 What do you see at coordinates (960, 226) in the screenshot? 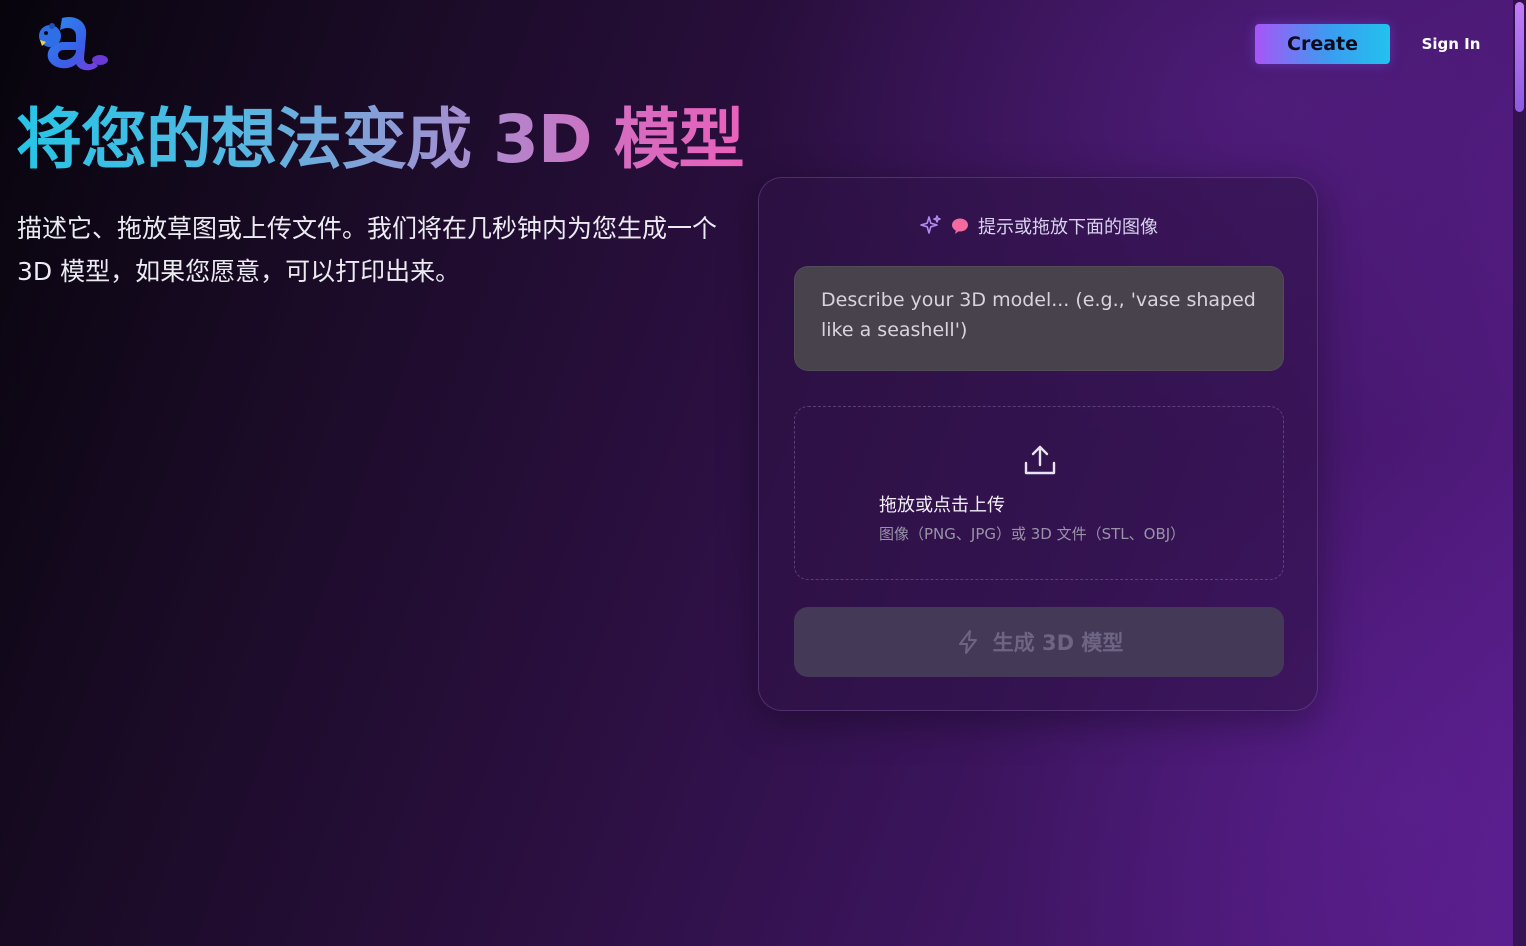
I see `speech-bubble-icon` at bounding box center [960, 226].